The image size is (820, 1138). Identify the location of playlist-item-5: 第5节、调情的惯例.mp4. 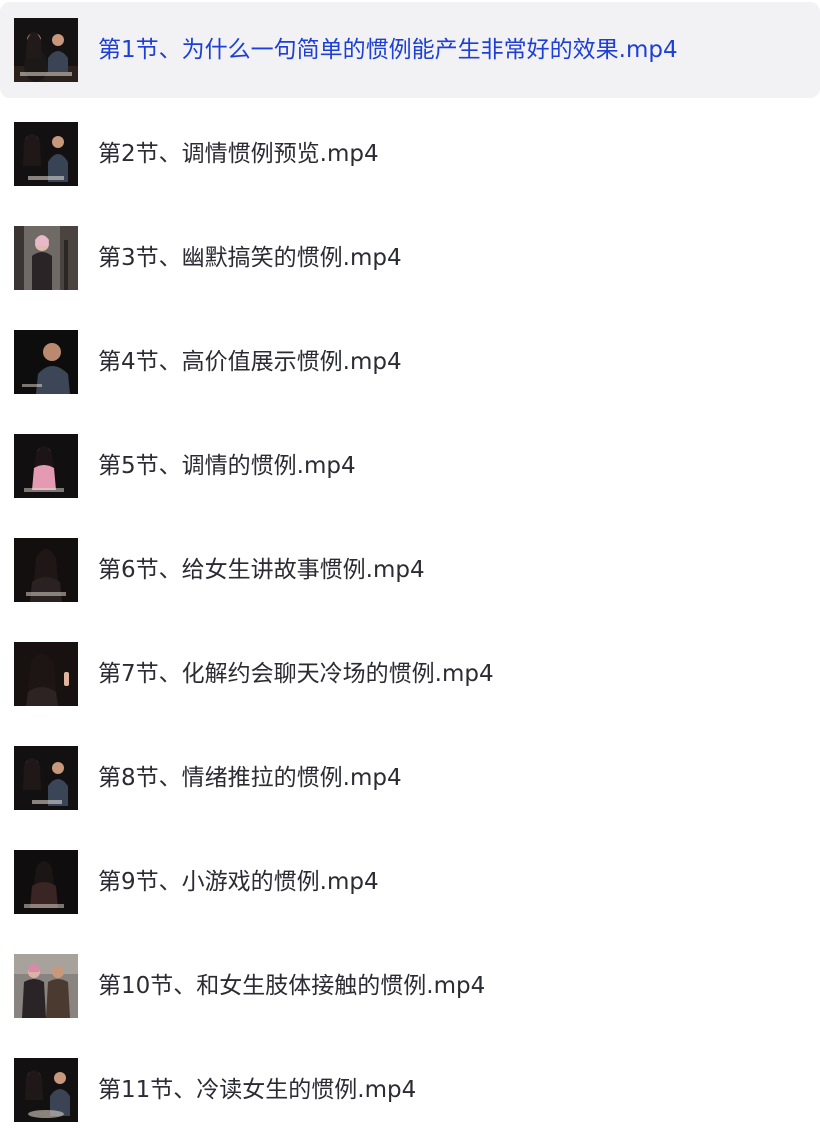
(410, 466).